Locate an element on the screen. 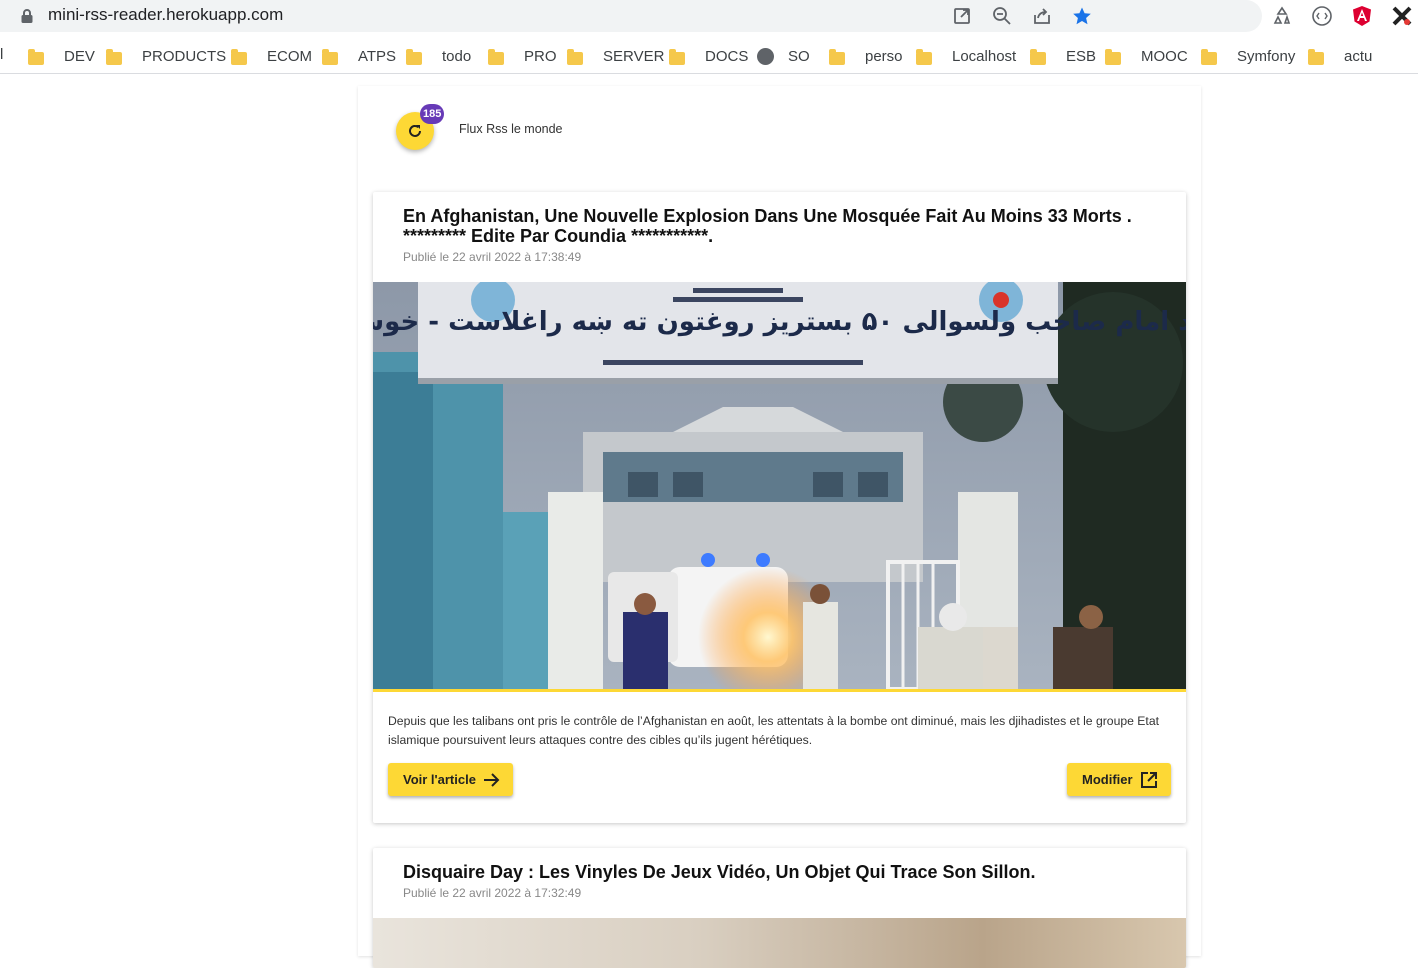  bookmark-dev: DEV is located at coordinates (61, 56).